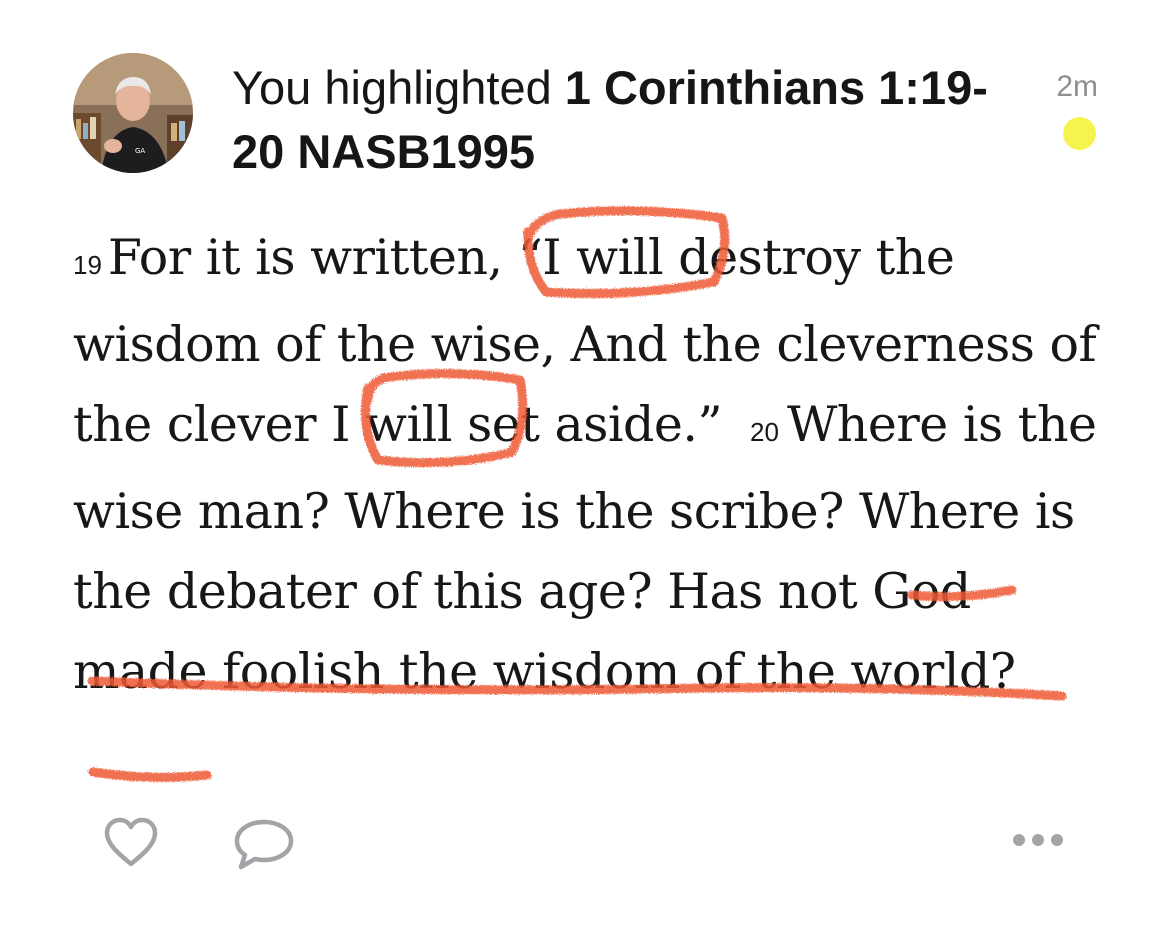 This screenshot has height=941, width=1170. I want to click on comment-button, so click(264, 844).